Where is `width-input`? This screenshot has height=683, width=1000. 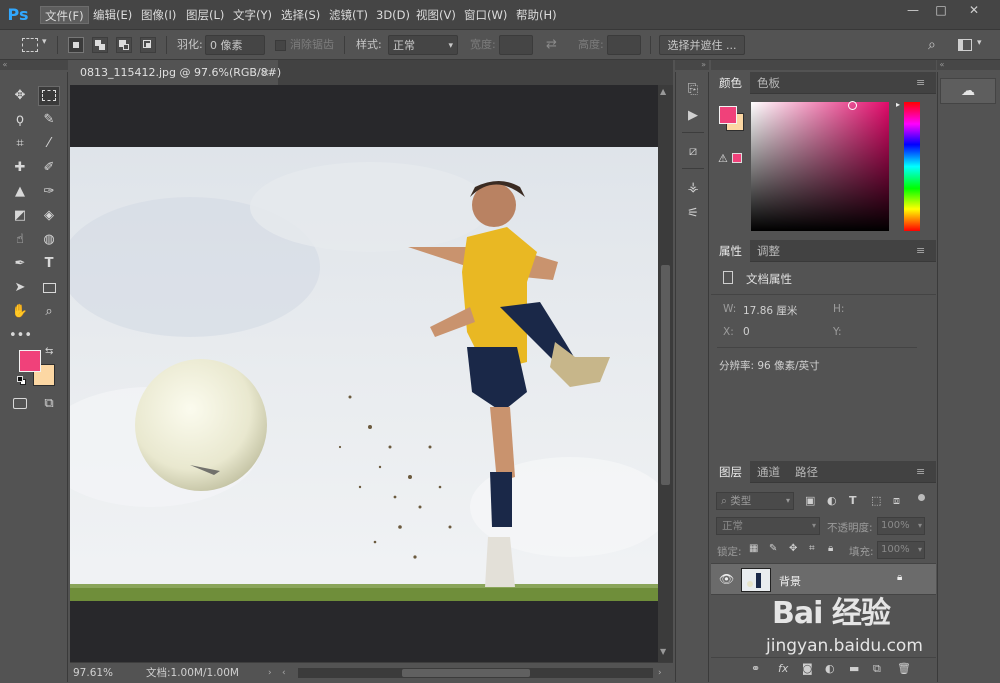 width-input is located at coordinates (516, 45).